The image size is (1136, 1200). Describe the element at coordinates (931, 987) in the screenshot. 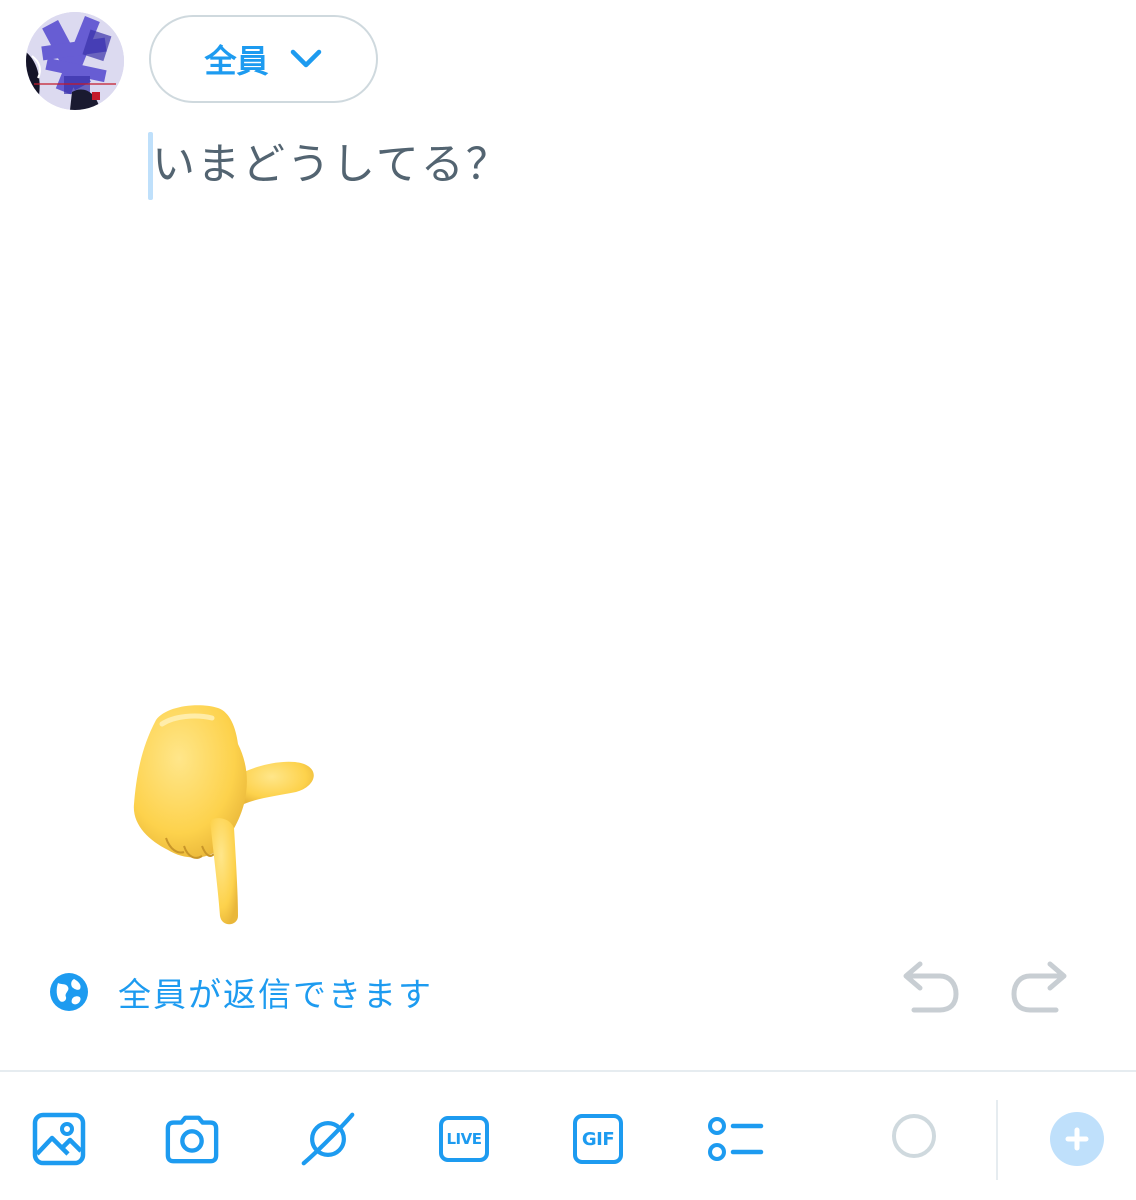

I see `undo-icon` at that location.